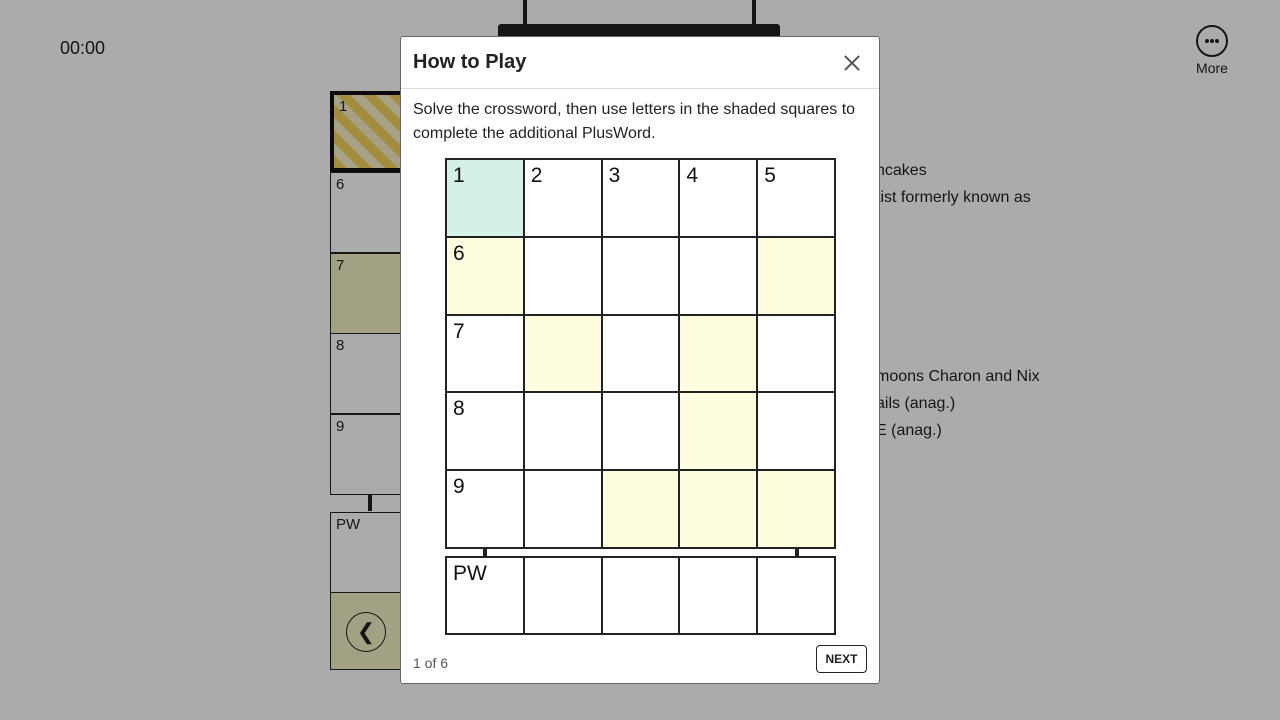 The image size is (1280, 720). What do you see at coordinates (536, 175) in the screenshot?
I see `cell-number: 2` at bounding box center [536, 175].